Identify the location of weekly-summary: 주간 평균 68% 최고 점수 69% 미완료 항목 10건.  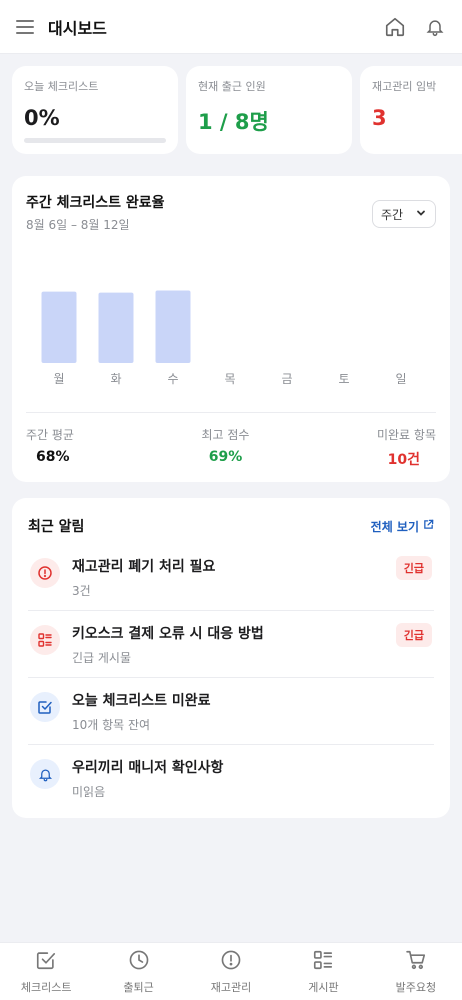
(231, 447).